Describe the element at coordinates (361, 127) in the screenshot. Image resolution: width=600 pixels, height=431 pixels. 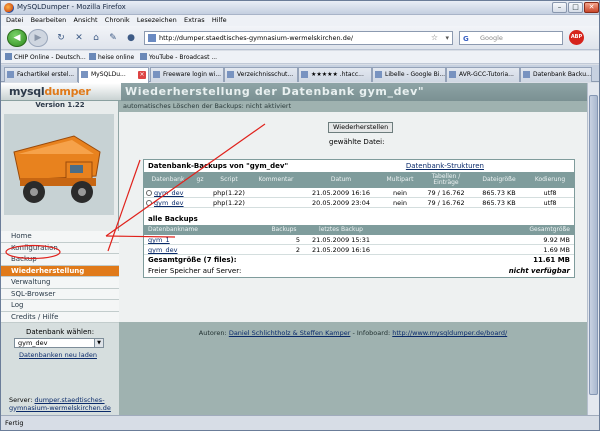
I see `restore-button: Wiederherstellen` at that location.